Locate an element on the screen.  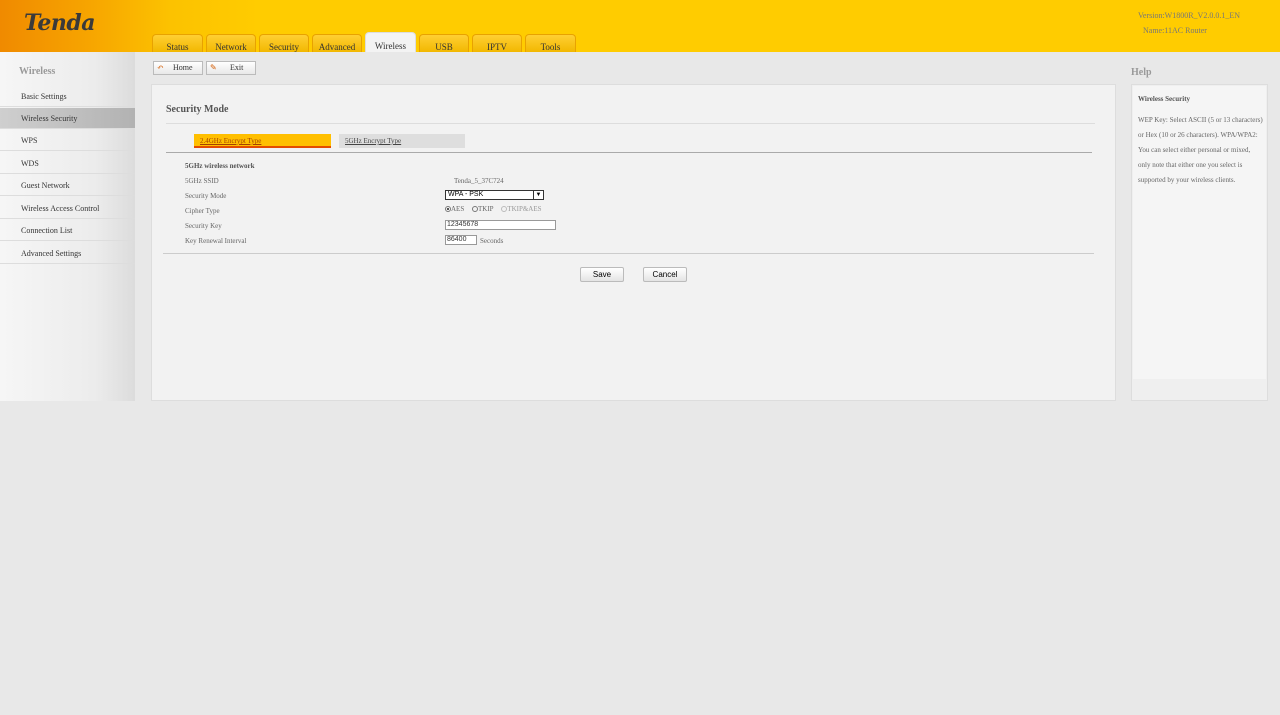
tab-2-4ghz-encrypt: 2.4GHz Encrypt Type is located at coordinates (262, 141).